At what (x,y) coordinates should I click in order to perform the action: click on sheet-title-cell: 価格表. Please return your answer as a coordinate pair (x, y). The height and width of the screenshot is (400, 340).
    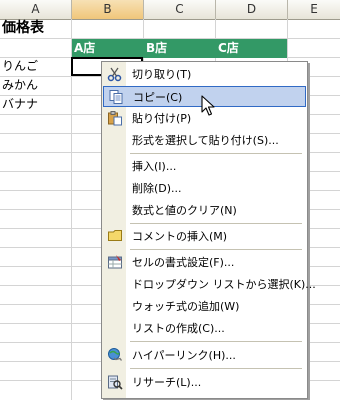
    Looking at the image, I should click on (23, 28).